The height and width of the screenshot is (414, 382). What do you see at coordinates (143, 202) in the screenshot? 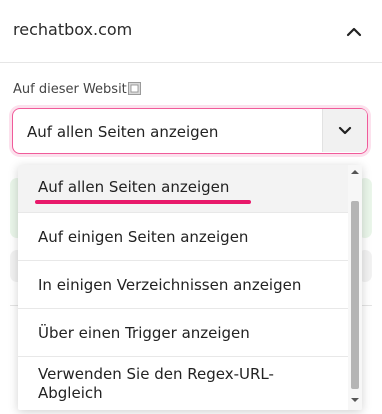
I see `selected-underline` at bounding box center [143, 202].